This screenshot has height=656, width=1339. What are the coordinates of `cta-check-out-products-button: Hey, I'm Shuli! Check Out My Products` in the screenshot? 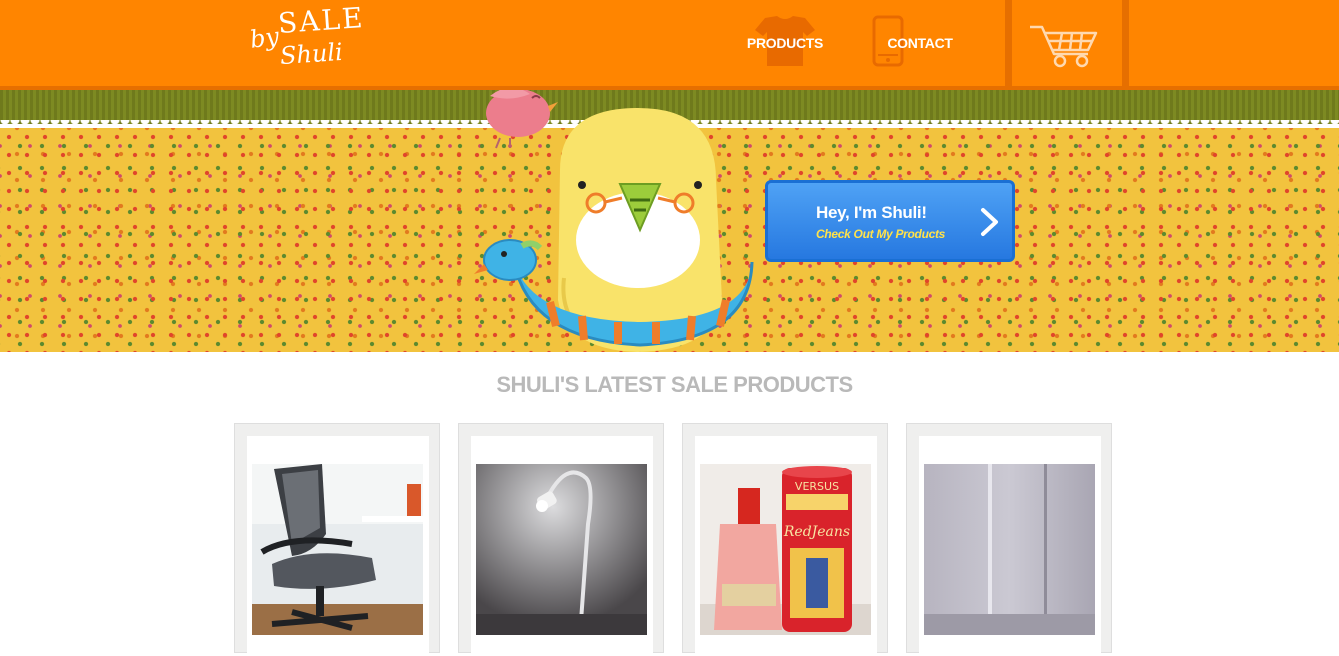 It's located at (890, 221).